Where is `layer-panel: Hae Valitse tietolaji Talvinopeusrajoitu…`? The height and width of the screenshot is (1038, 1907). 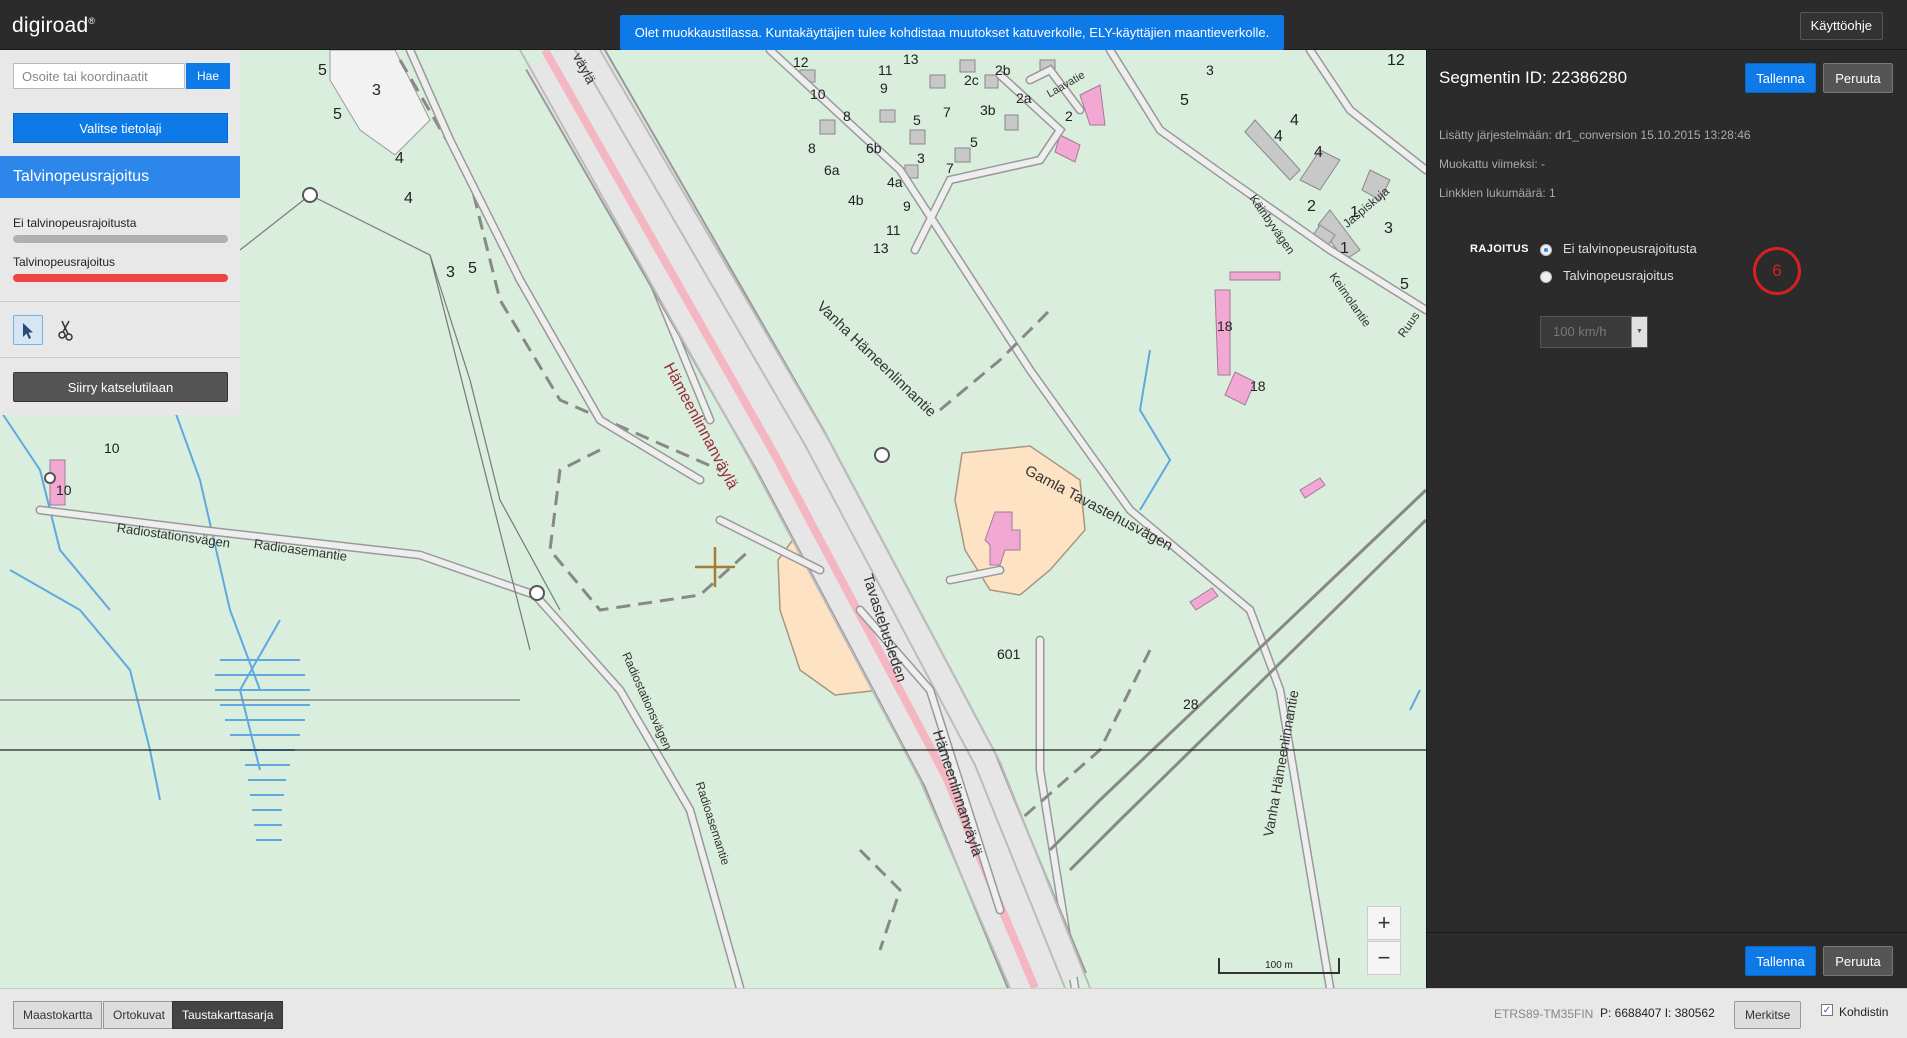
layer-panel: Hae Valitse tietolaji Talvinopeusrajoitu… is located at coordinates (120, 232).